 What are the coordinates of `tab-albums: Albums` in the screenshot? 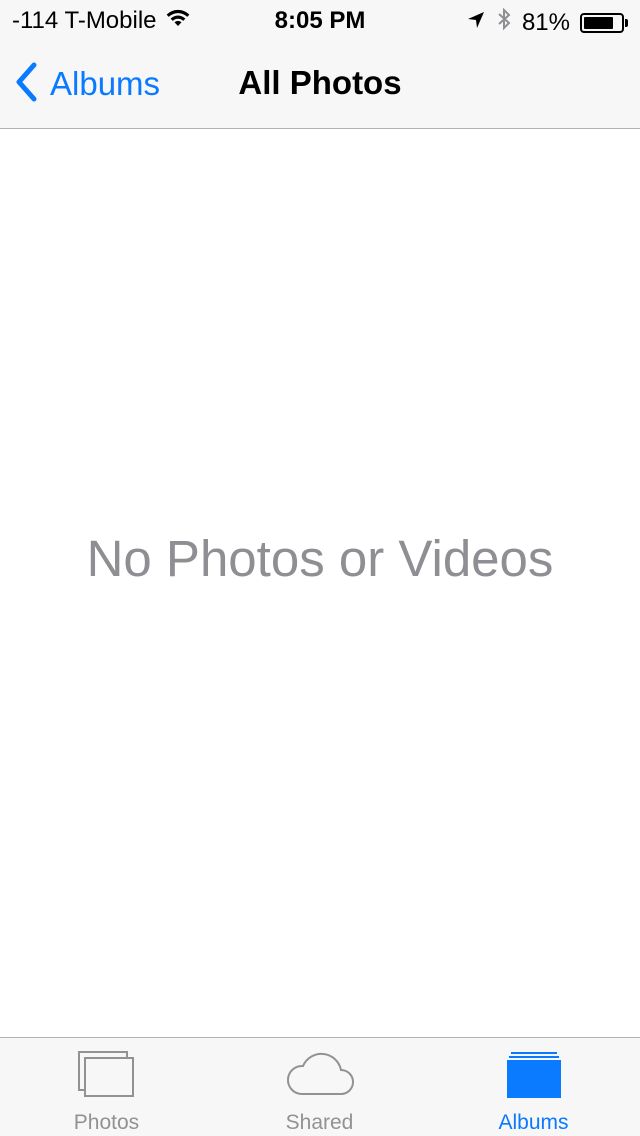 It's located at (533, 1087).